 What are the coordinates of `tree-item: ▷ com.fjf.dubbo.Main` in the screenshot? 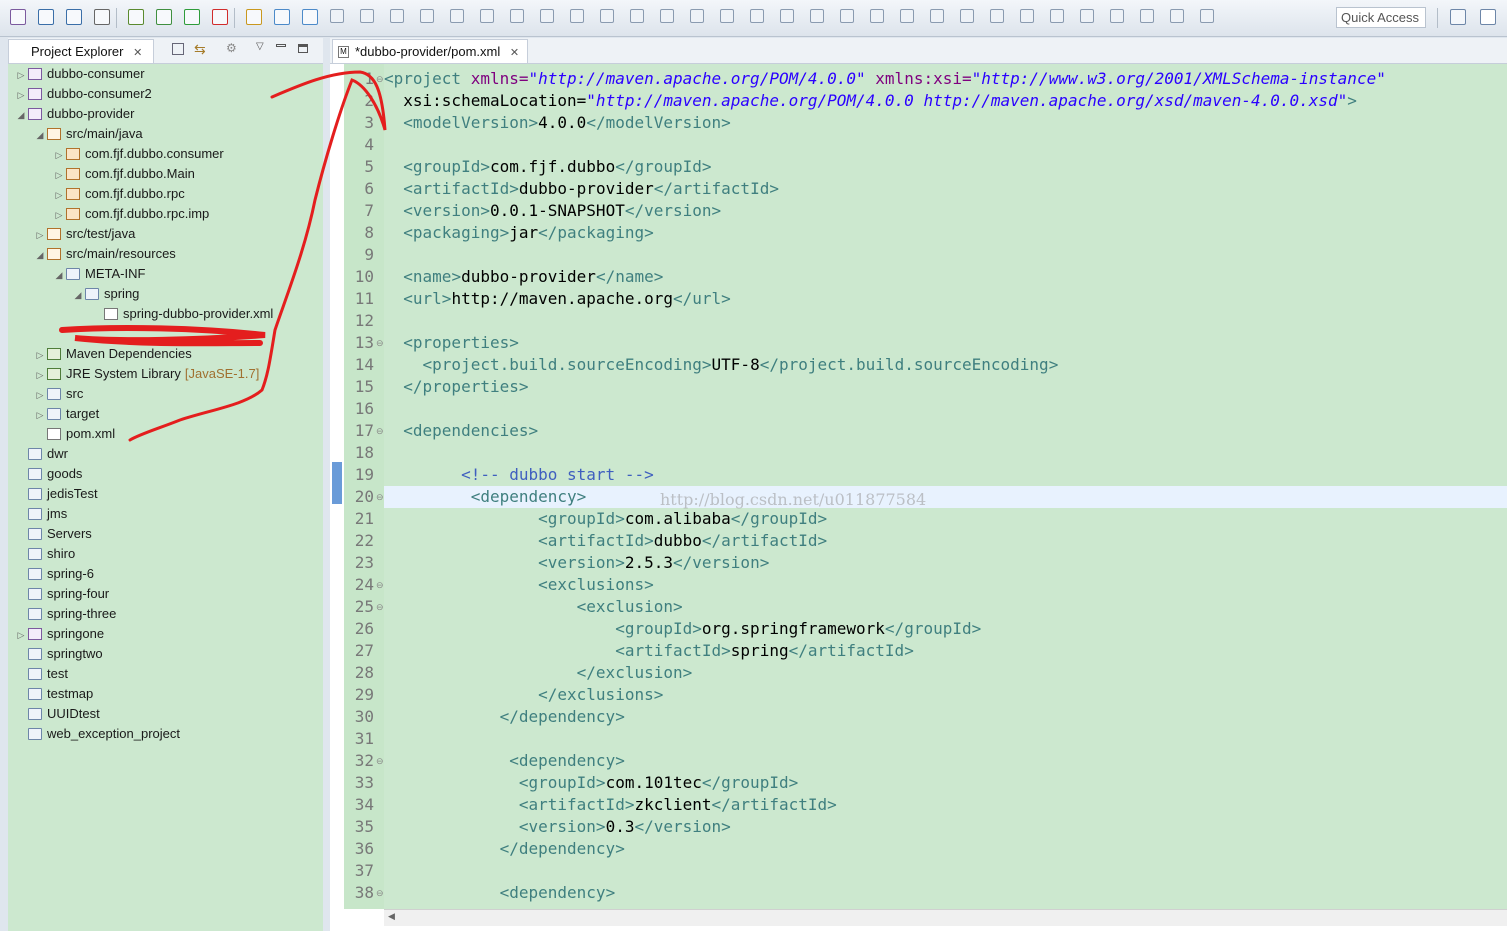 It's located at (124, 174).